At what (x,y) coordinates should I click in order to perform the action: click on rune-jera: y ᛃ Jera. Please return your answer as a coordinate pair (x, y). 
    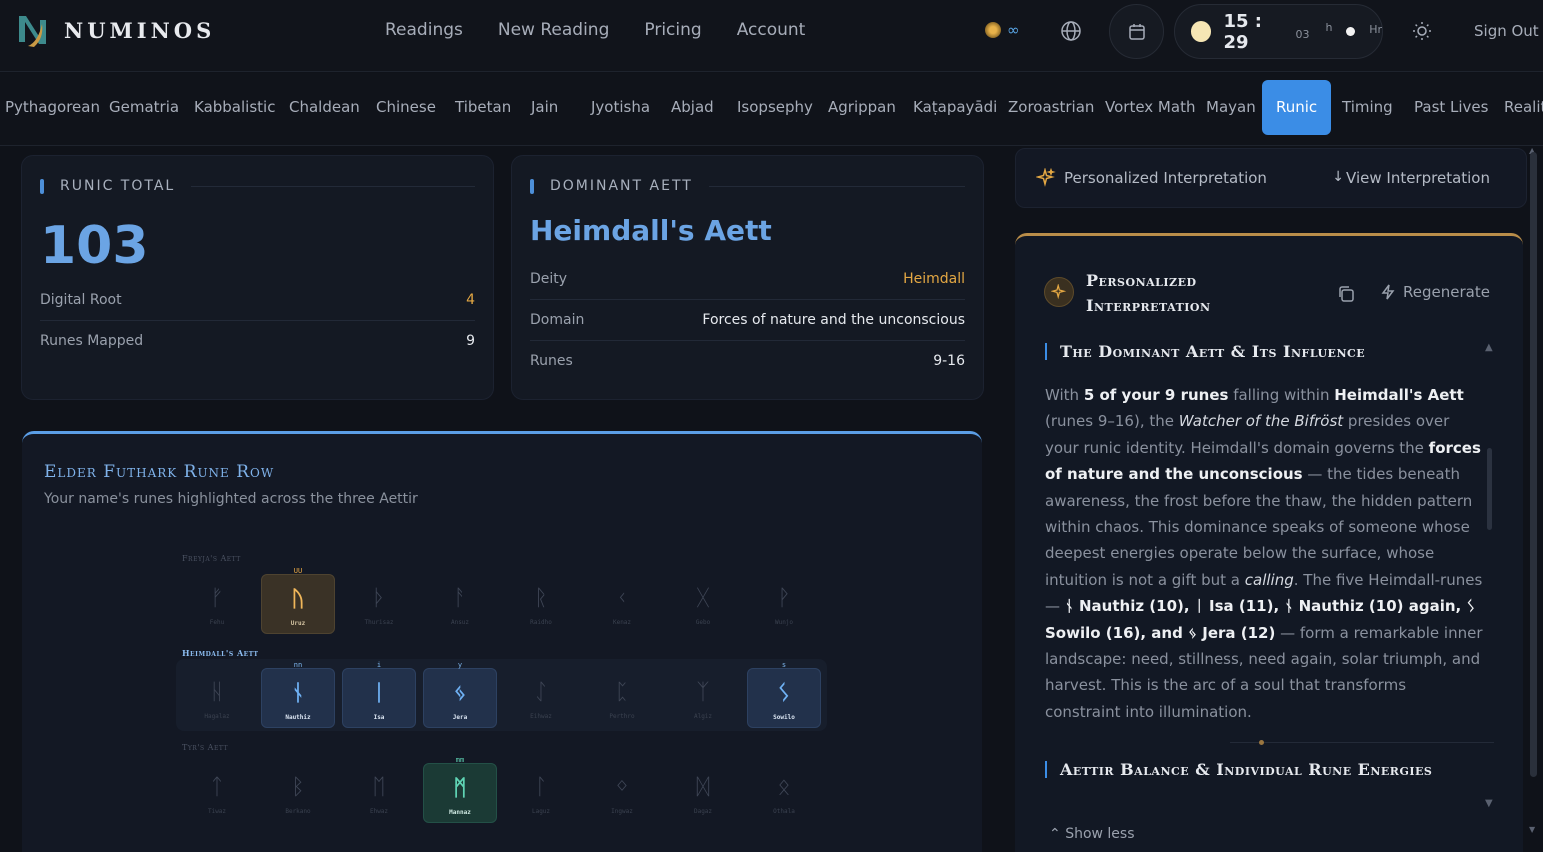
    Looking at the image, I should click on (460, 694).